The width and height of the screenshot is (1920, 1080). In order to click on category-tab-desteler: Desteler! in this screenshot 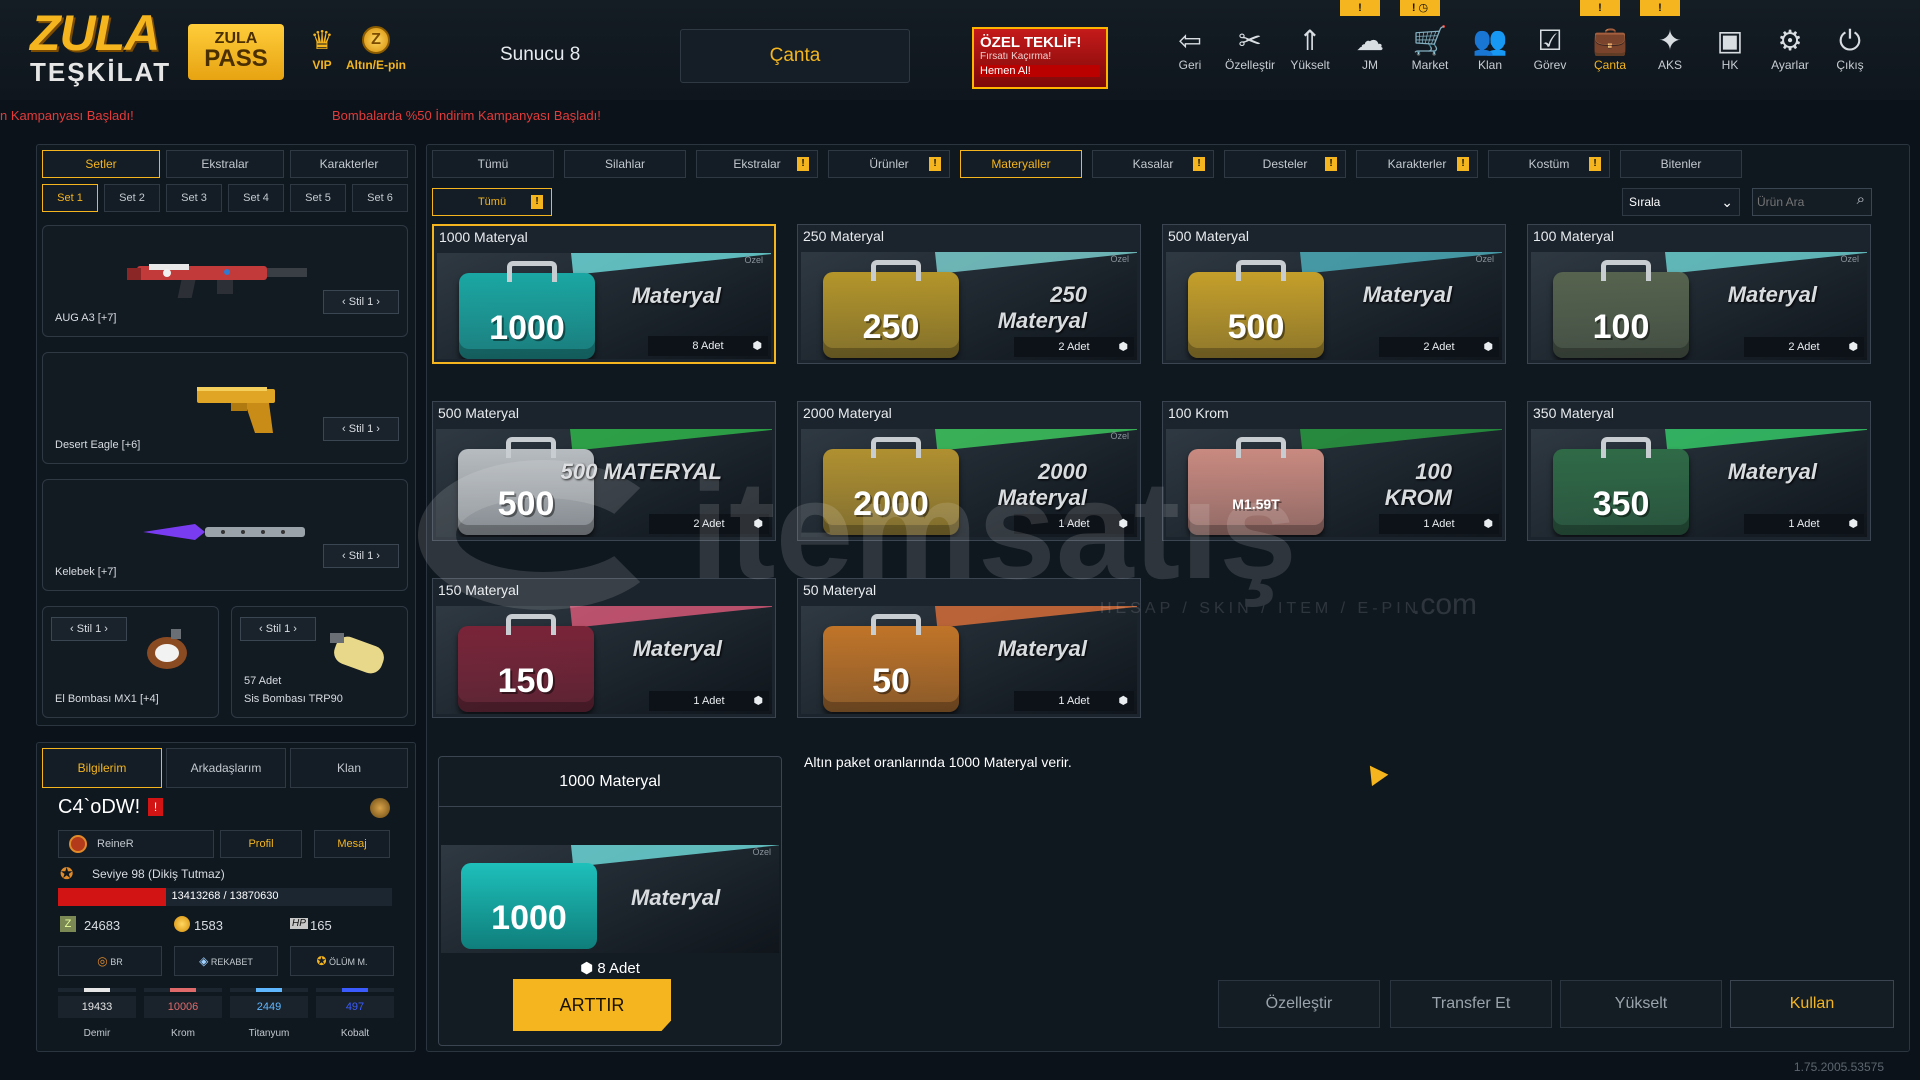, I will do `click(1285, 164)`.